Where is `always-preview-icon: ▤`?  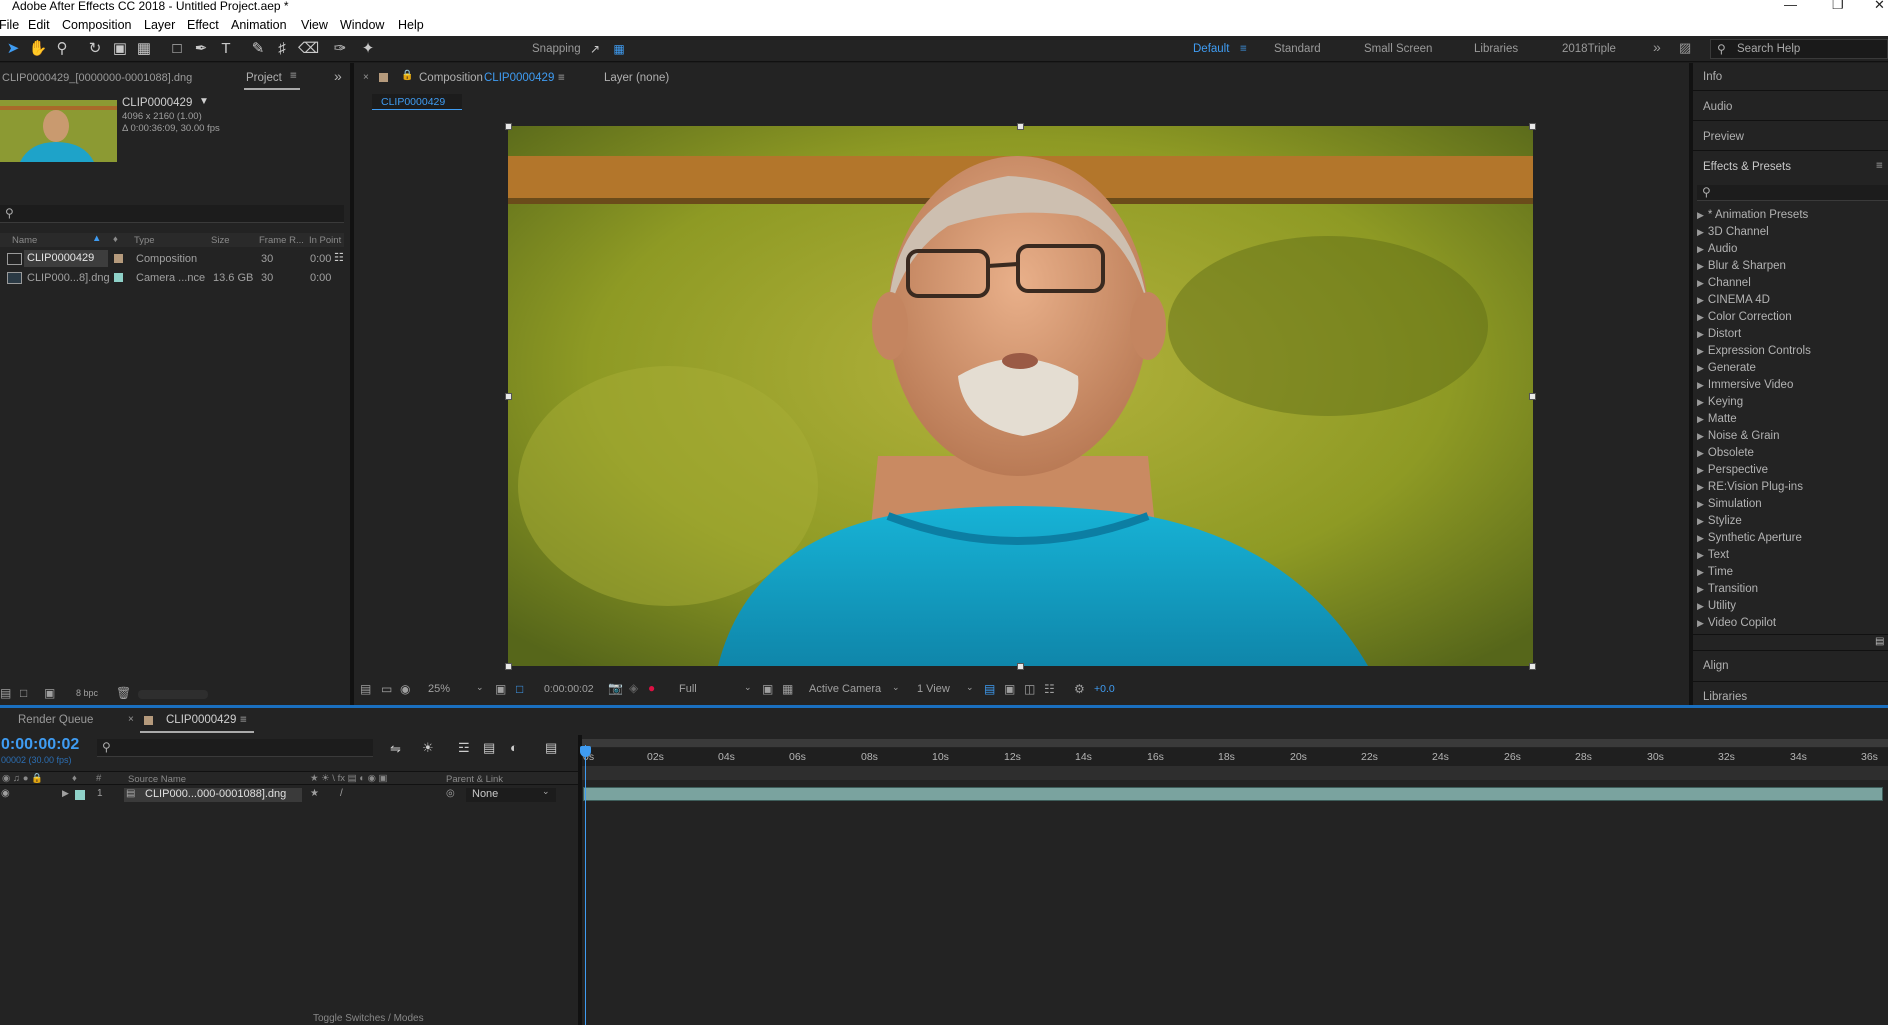
always-preview-icon: ▤ is located at coordinates (365, 689).